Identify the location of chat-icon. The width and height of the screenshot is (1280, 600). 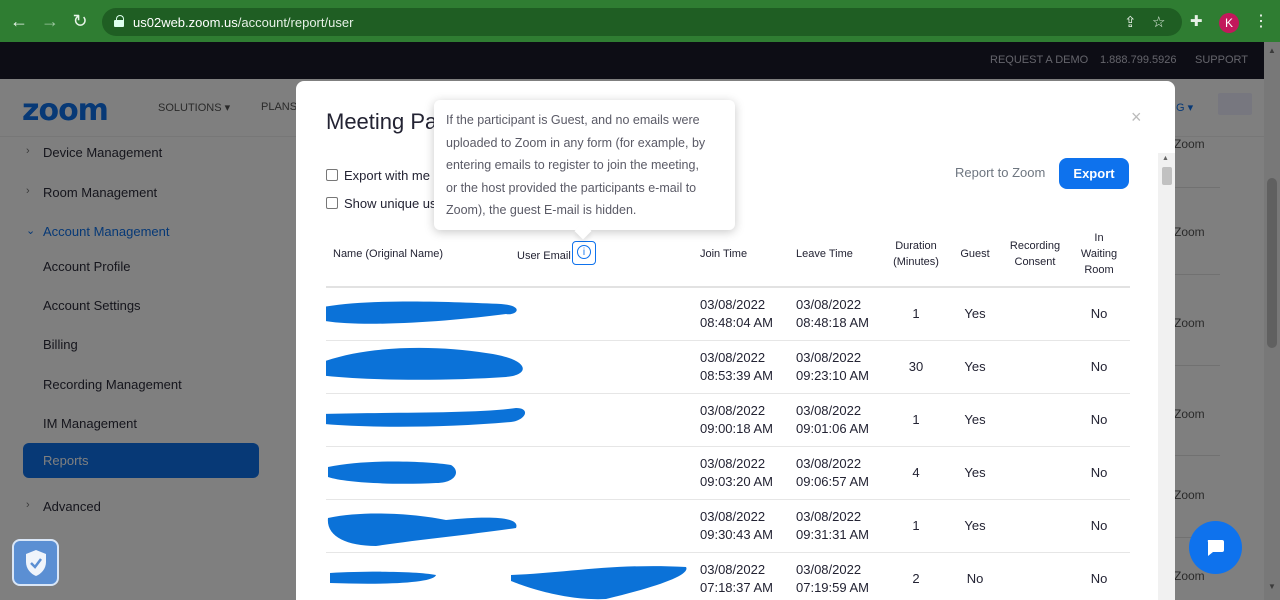
(1215, 548).